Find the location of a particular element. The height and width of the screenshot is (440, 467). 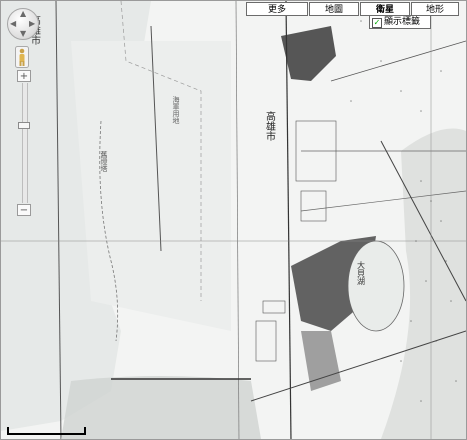

show-labels-toggle: ✓ 顯示標籤 is located at coordinates (400, 22).